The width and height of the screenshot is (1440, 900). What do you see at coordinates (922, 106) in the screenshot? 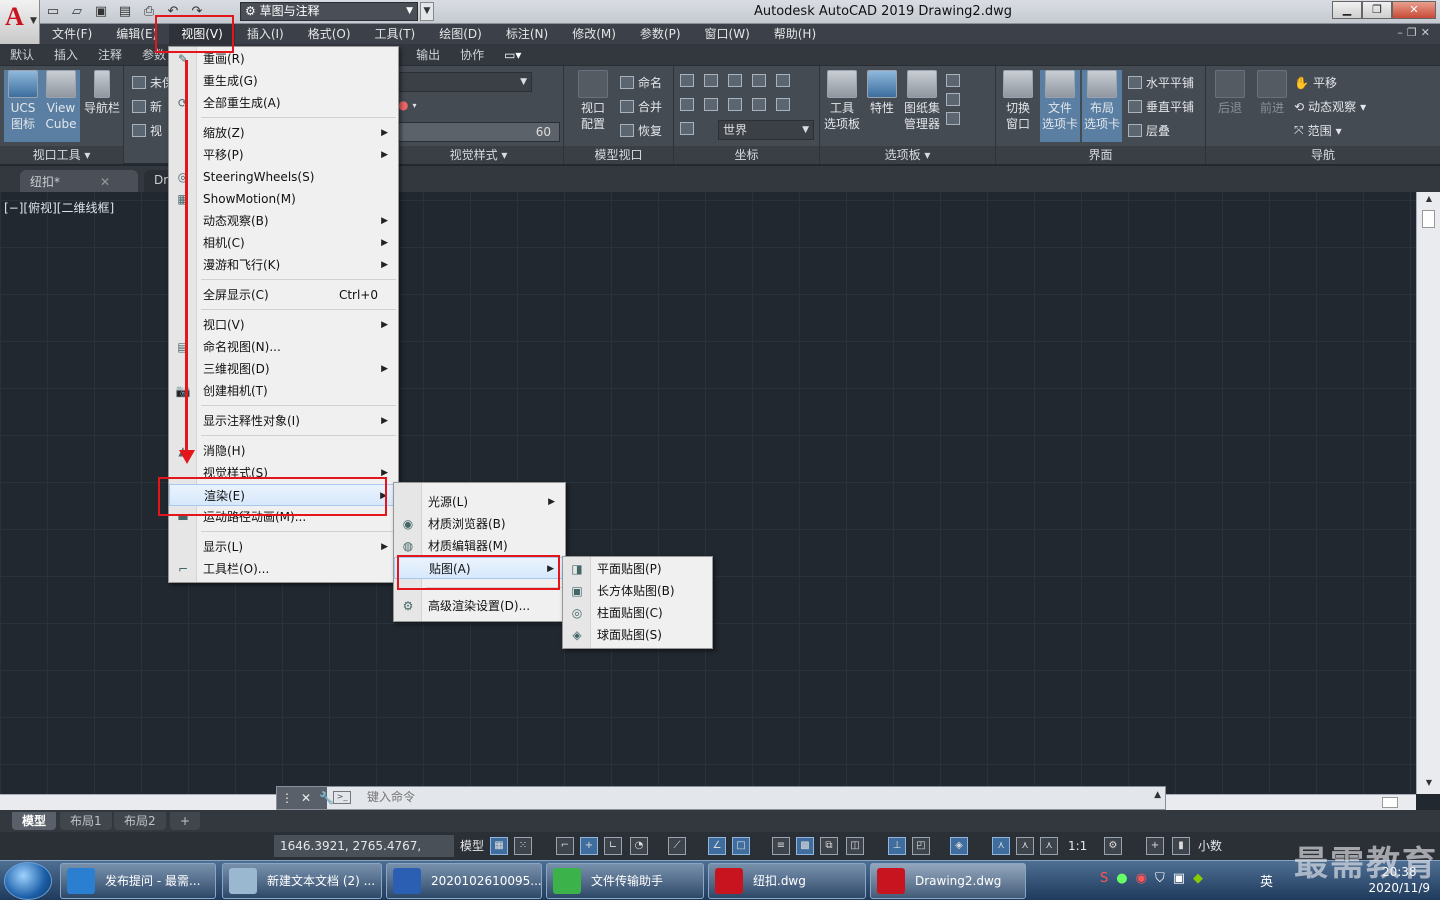
I see `sheetset-button: 图纸集 管理器` at bounding box center [922, 106].